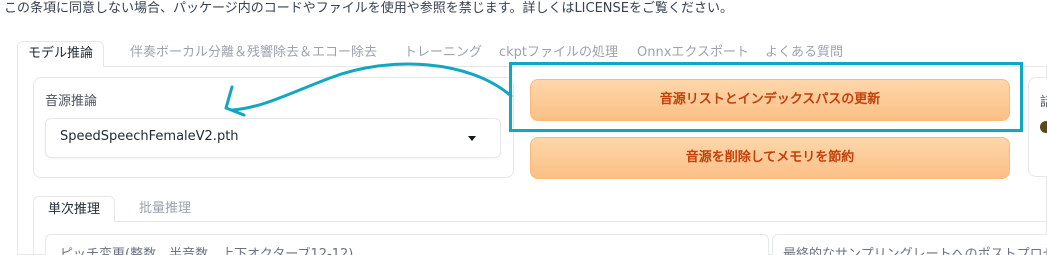 This screenshot has width=1047, height=255. I want to click on inference-mode-tab-bar: 単次推理 批量推理, so click(540, 209).